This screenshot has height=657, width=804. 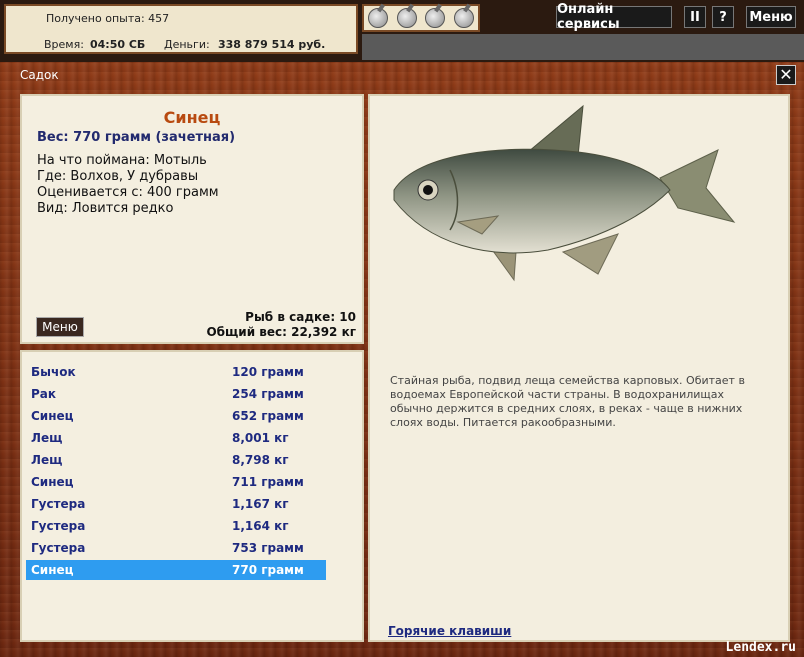 I want to click on list-item: Синец 652 грамм, so click(x=176, y=416).